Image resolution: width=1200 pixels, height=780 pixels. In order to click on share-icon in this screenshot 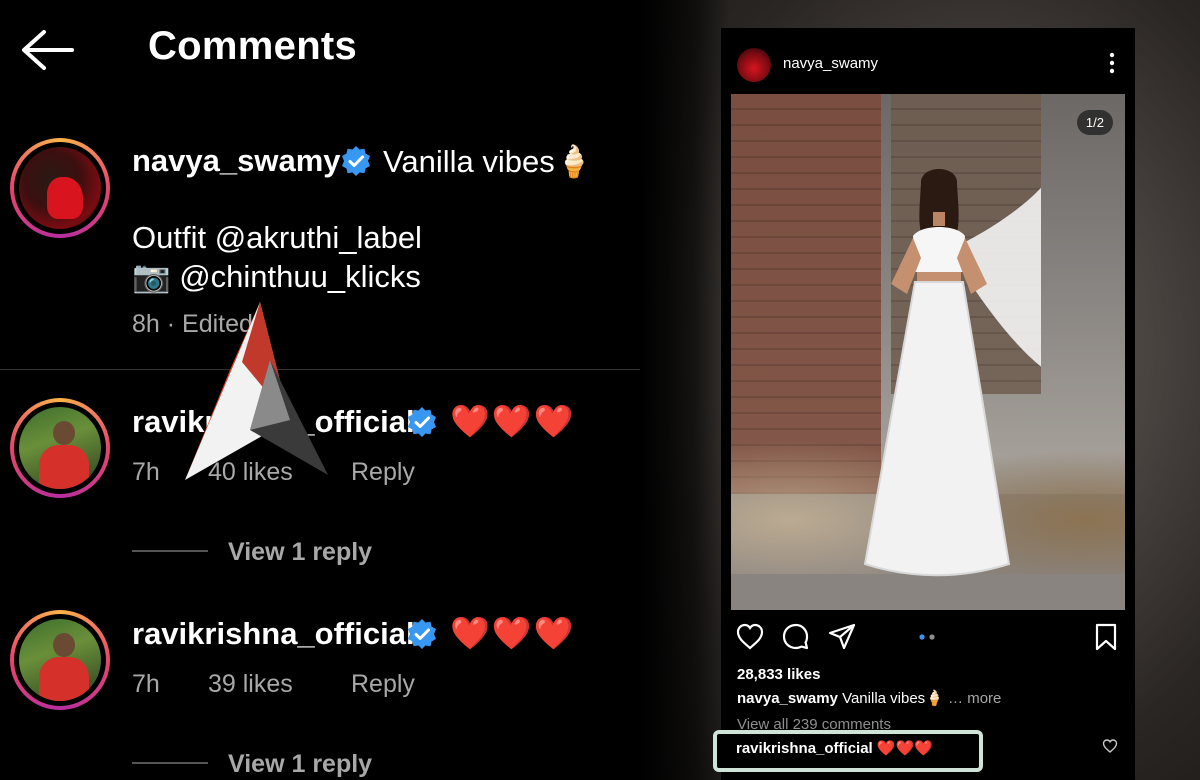, I will do `click(842, 637)`.